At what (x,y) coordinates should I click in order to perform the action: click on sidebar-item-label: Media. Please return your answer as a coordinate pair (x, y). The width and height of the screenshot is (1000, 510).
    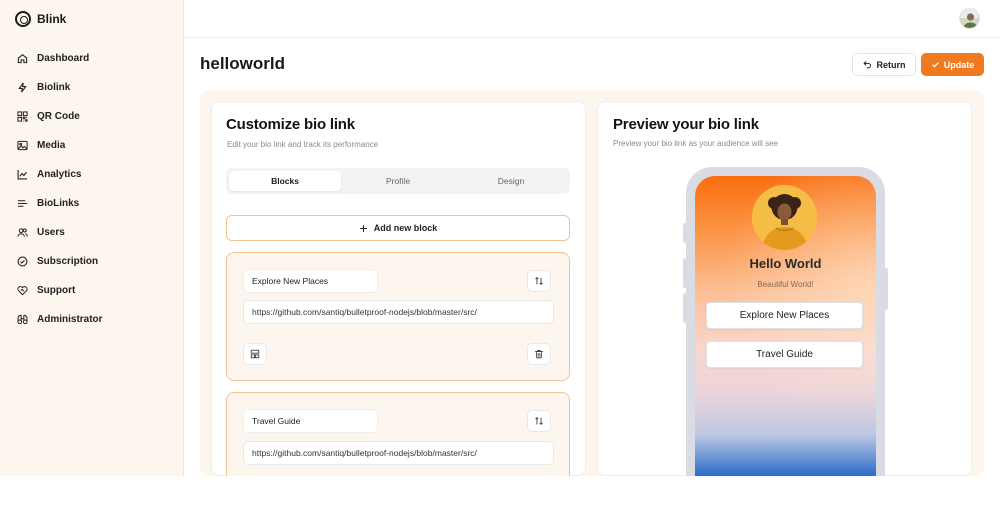
    Looking at the image, I should click on (51, 145).